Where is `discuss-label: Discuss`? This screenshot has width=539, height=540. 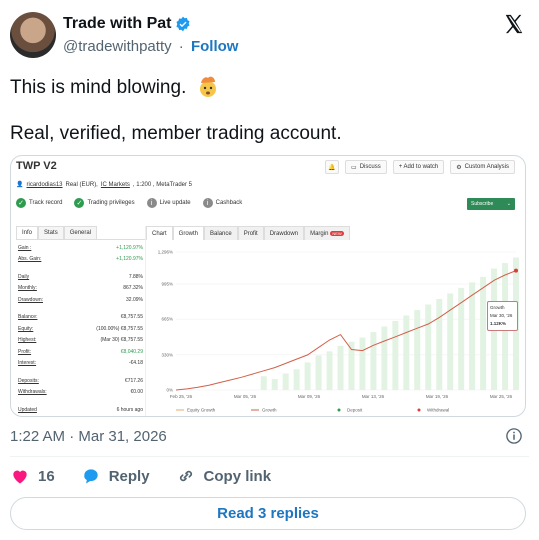
discuss-label: Discuss is located at coordinates (370, 167).